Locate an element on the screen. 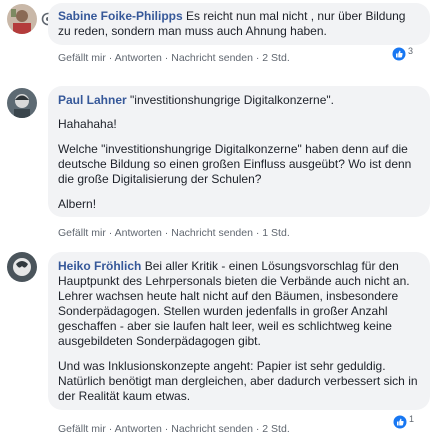 Image resolution: width=448 pixels, height=442 pixels. comment-text: Hahahaha! is located at coordinates (87, 124).